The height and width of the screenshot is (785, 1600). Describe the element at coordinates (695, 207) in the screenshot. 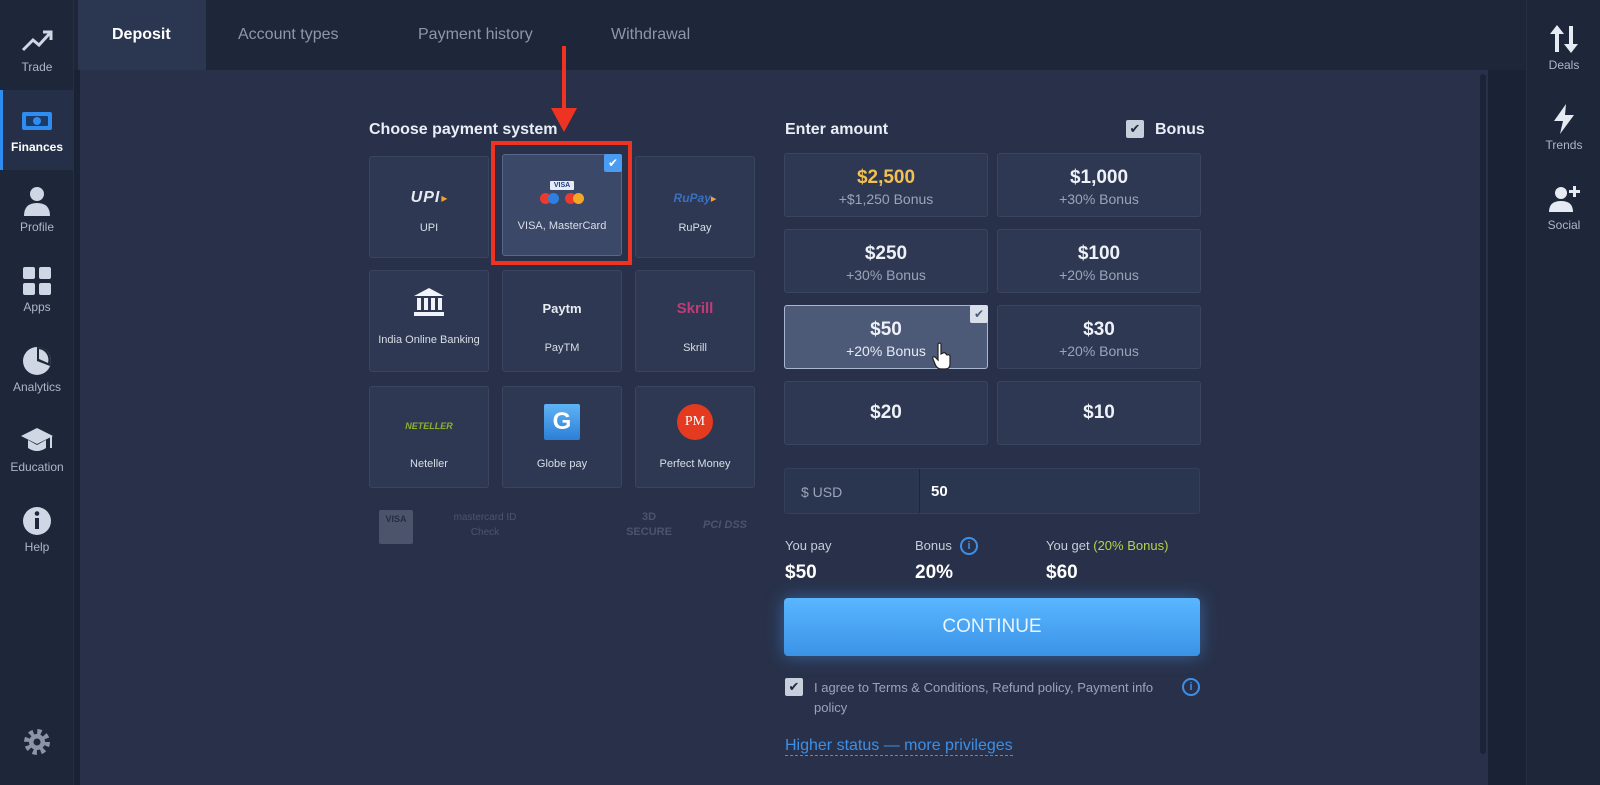

I see `payment-rupay: RuPay ▸ RuPay` at that location.